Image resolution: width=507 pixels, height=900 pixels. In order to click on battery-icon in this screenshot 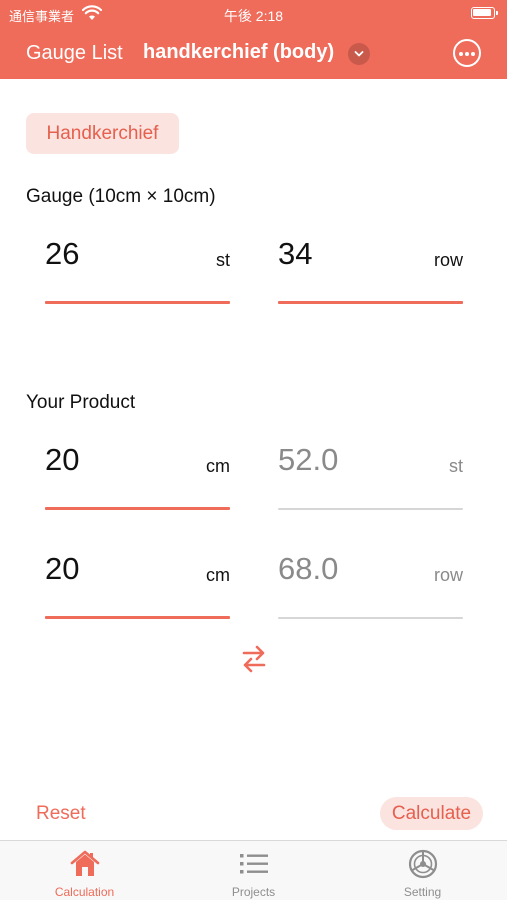, I will do `click(484, 13)`.